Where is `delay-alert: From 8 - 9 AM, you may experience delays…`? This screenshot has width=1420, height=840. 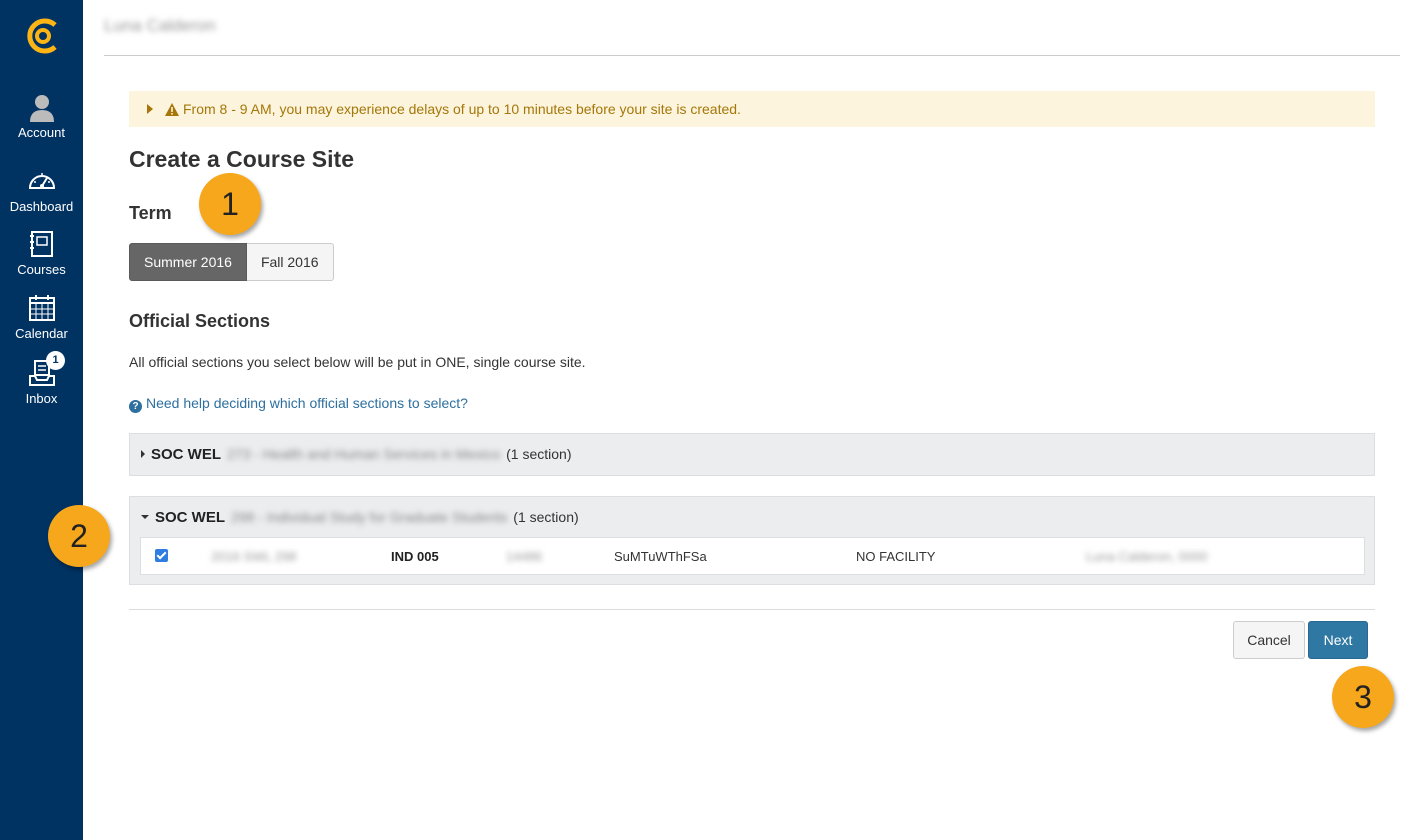
delay-alert: From 8 - 9 AM, you may experience delays… is located at coordinates (752, 109).